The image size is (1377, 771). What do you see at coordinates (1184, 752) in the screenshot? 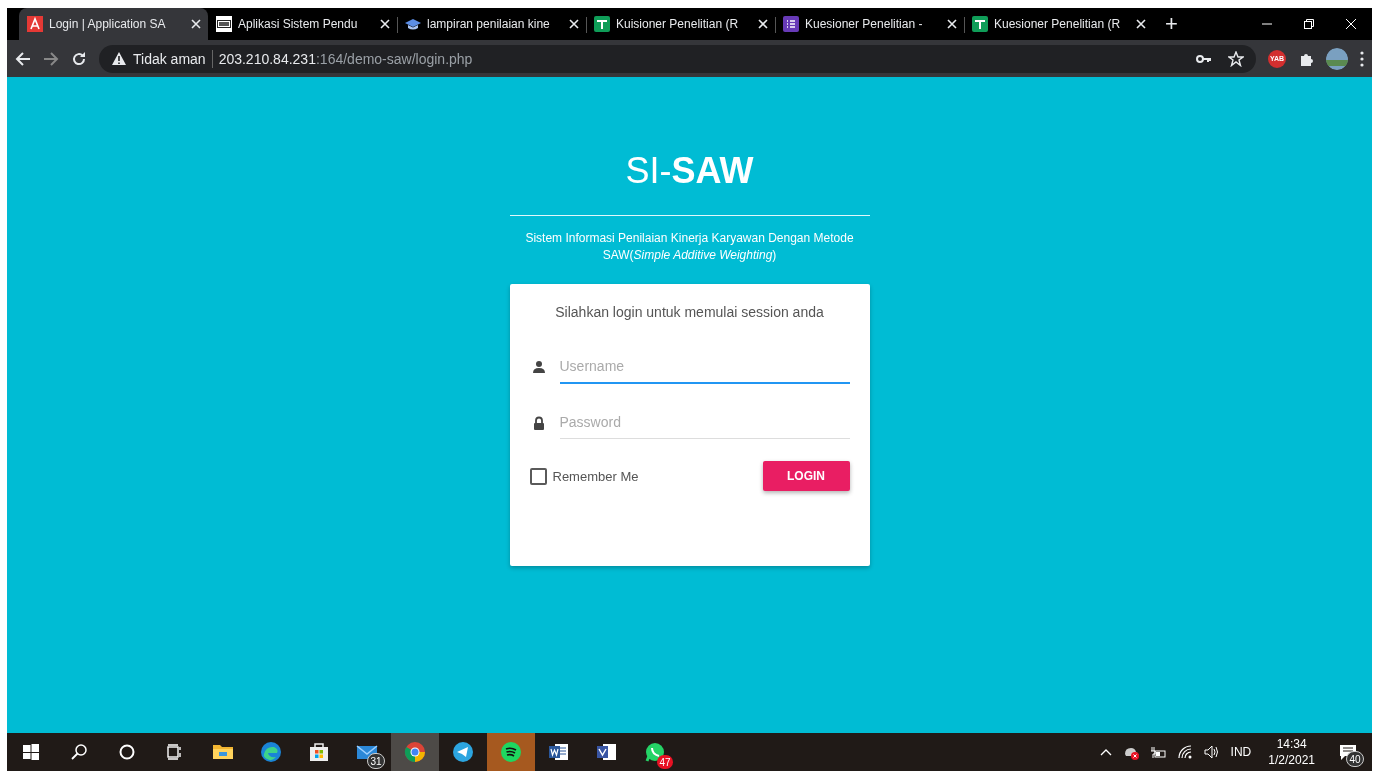
I see `wifi-icon` at bounding box center [1184, 752].